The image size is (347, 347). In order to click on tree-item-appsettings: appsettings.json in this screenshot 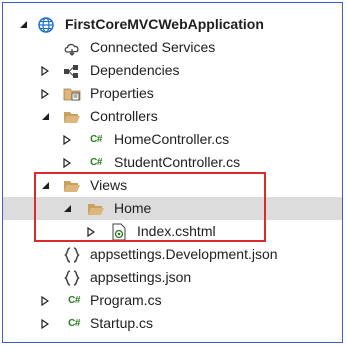, I will do `click(172, 277)`.